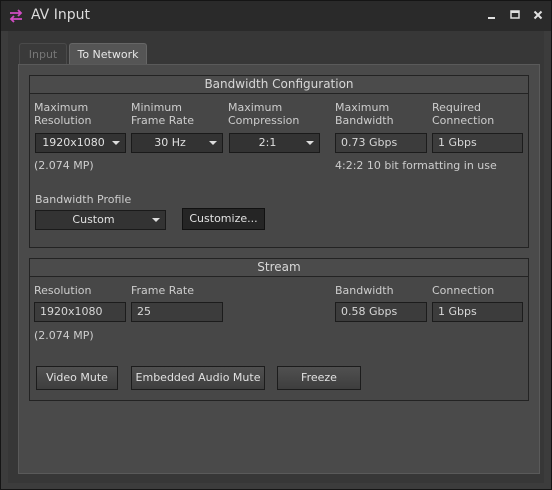  Describe the element at coordinates (60, 15) in the screenshot. I see `window-title: AV Input` at that location.